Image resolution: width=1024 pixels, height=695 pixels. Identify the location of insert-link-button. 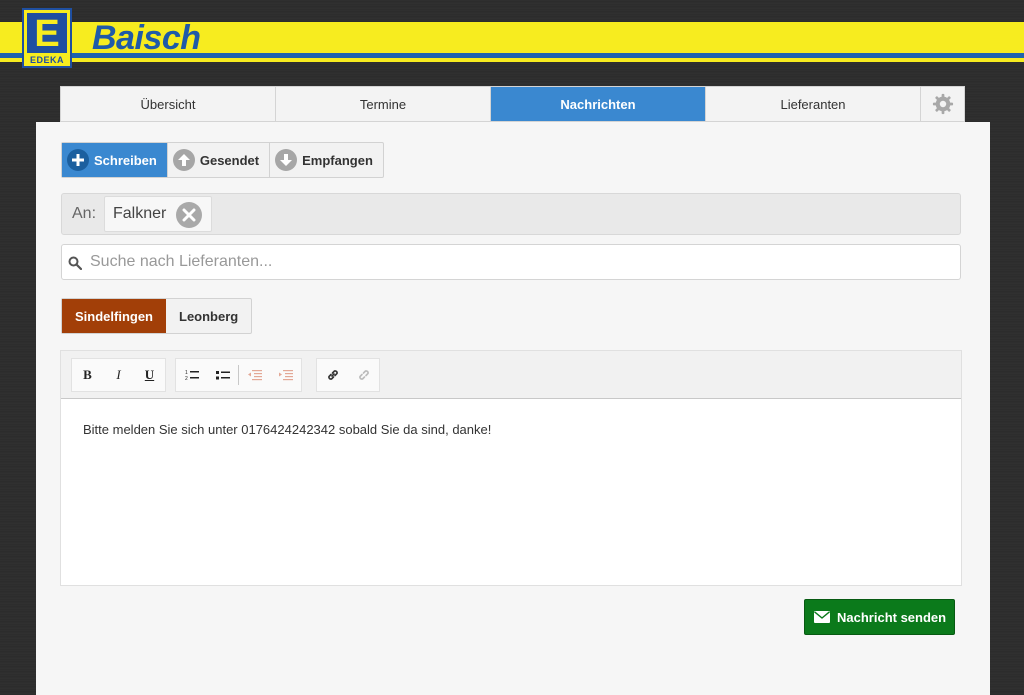
(332, 375).